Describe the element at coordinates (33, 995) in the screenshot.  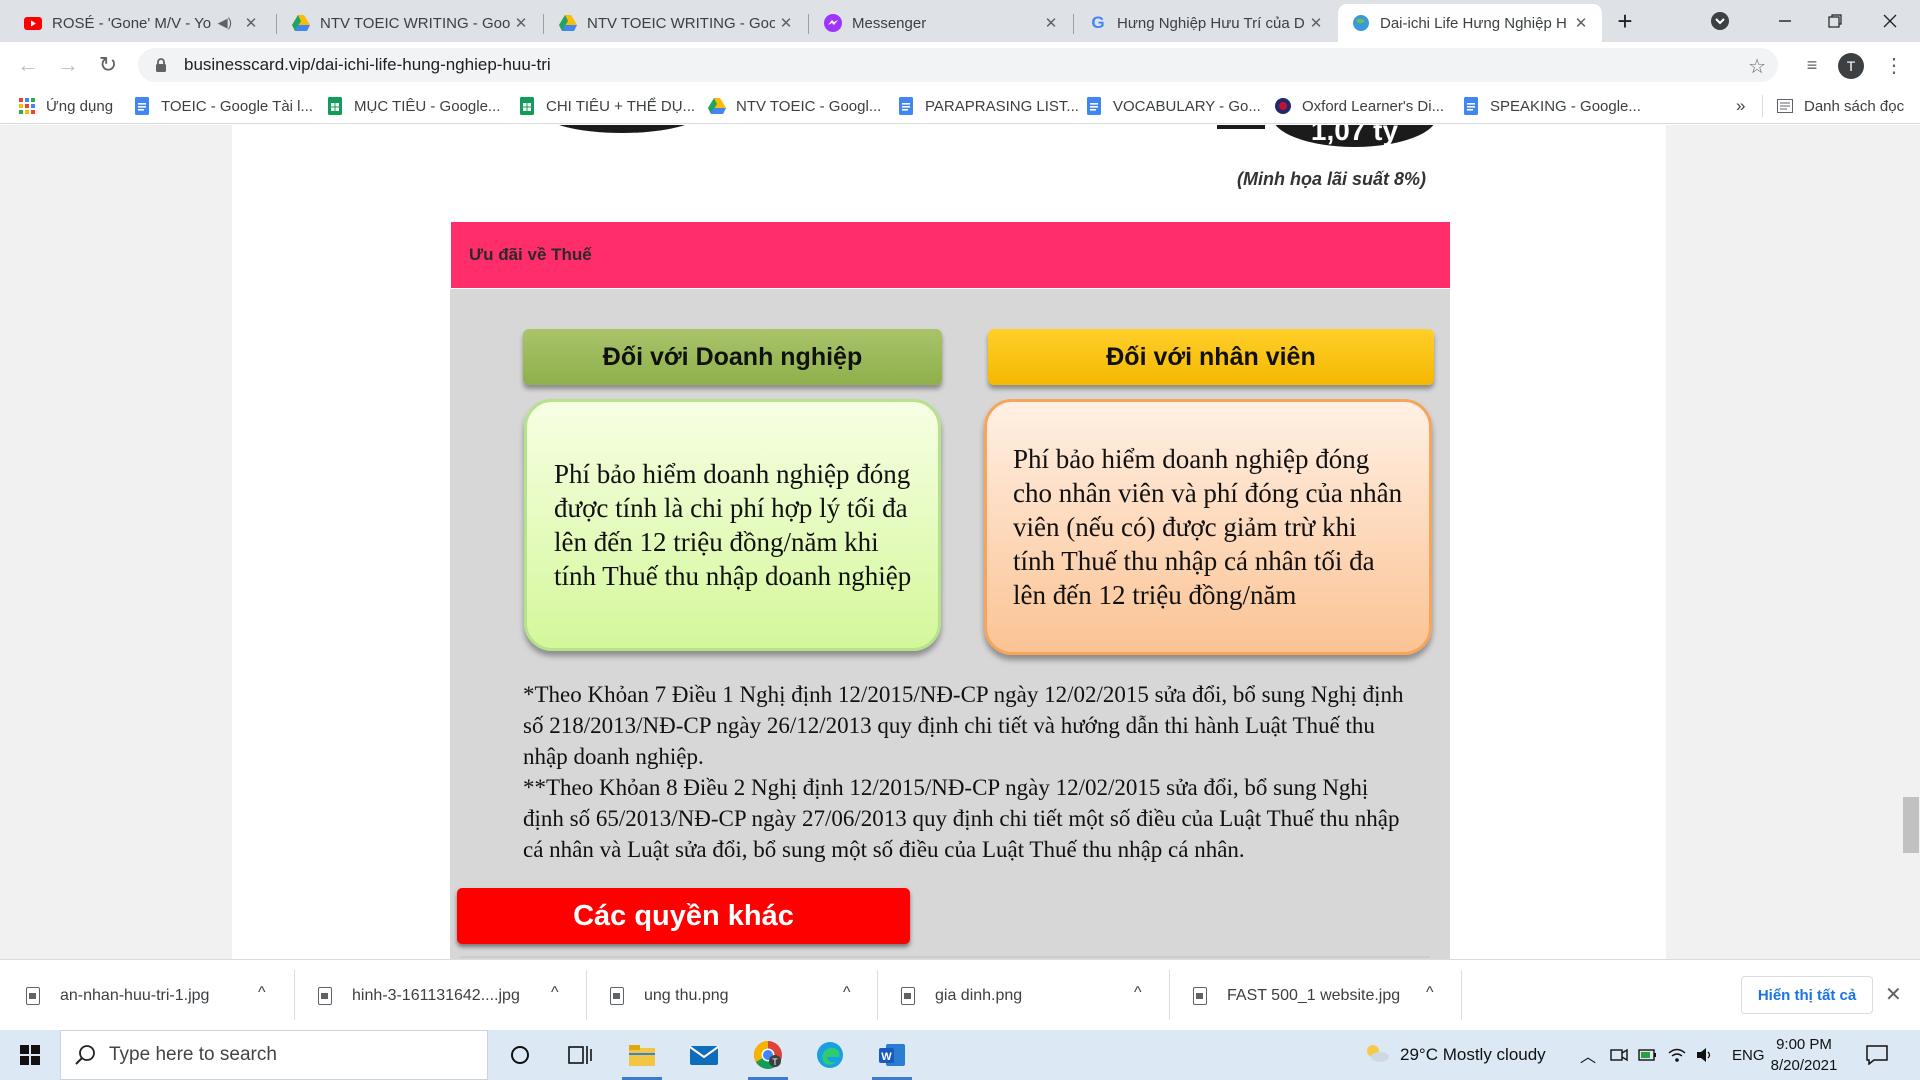
I see `image-file-icon` at that location.